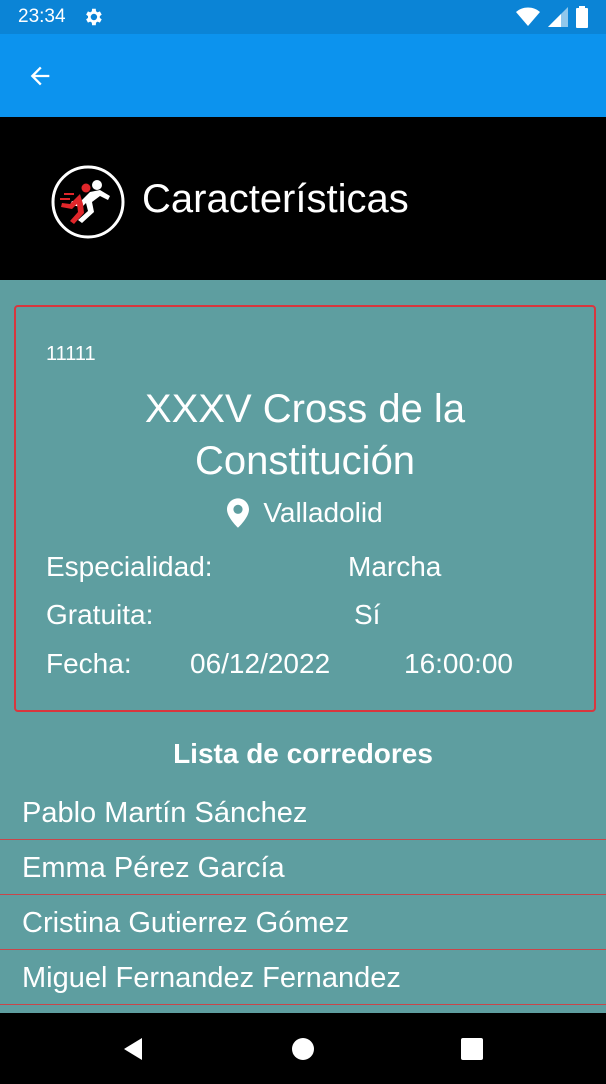 This screenshot has height=1084, width=606. I want to click on fecha-time: 16:00:00, so click(458, 663).